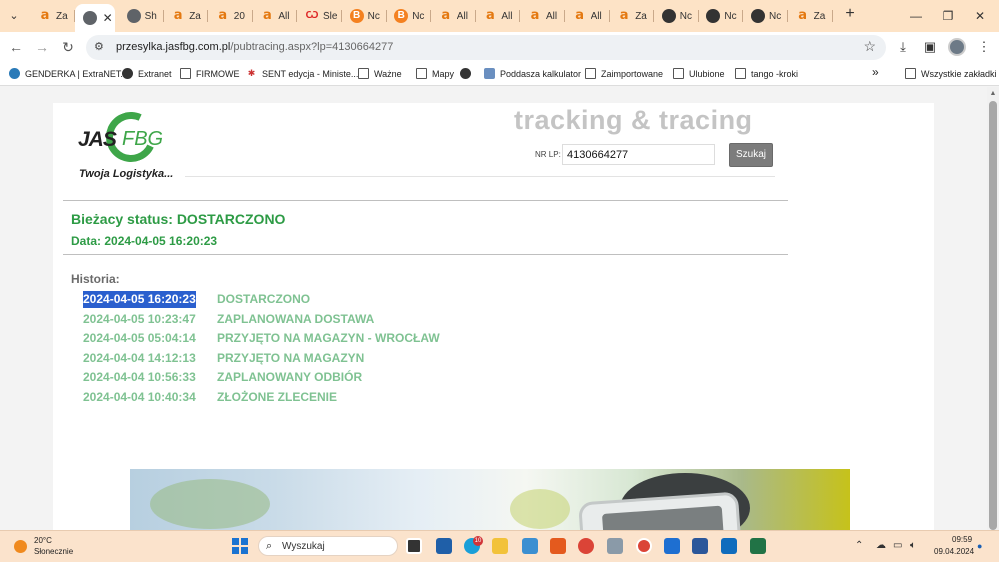 This screenshot has width=999, height=562. Describe the element at coordinates (155, 73) in the screenshot. I see `bookmark-label: Extranet` at that location.